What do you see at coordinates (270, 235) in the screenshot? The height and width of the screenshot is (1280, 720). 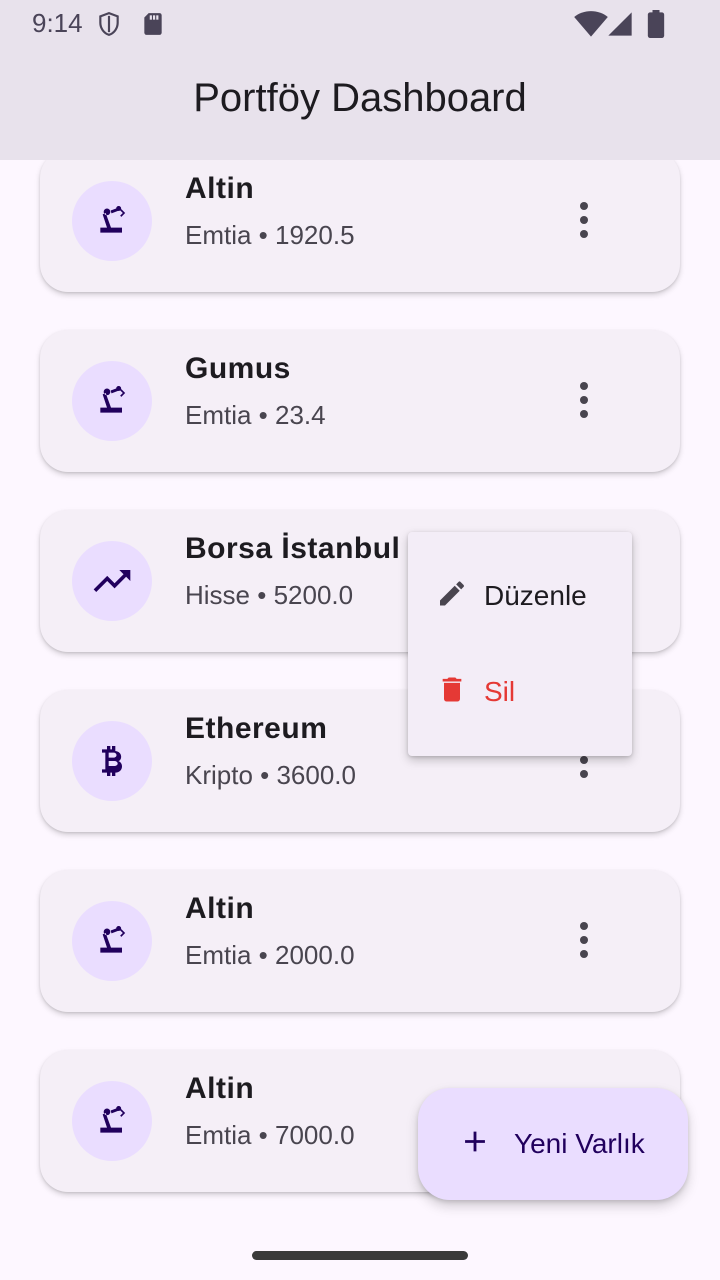 I see `asset-subtitle: Emtia • 1920.5` at bounding box center [270, 235].